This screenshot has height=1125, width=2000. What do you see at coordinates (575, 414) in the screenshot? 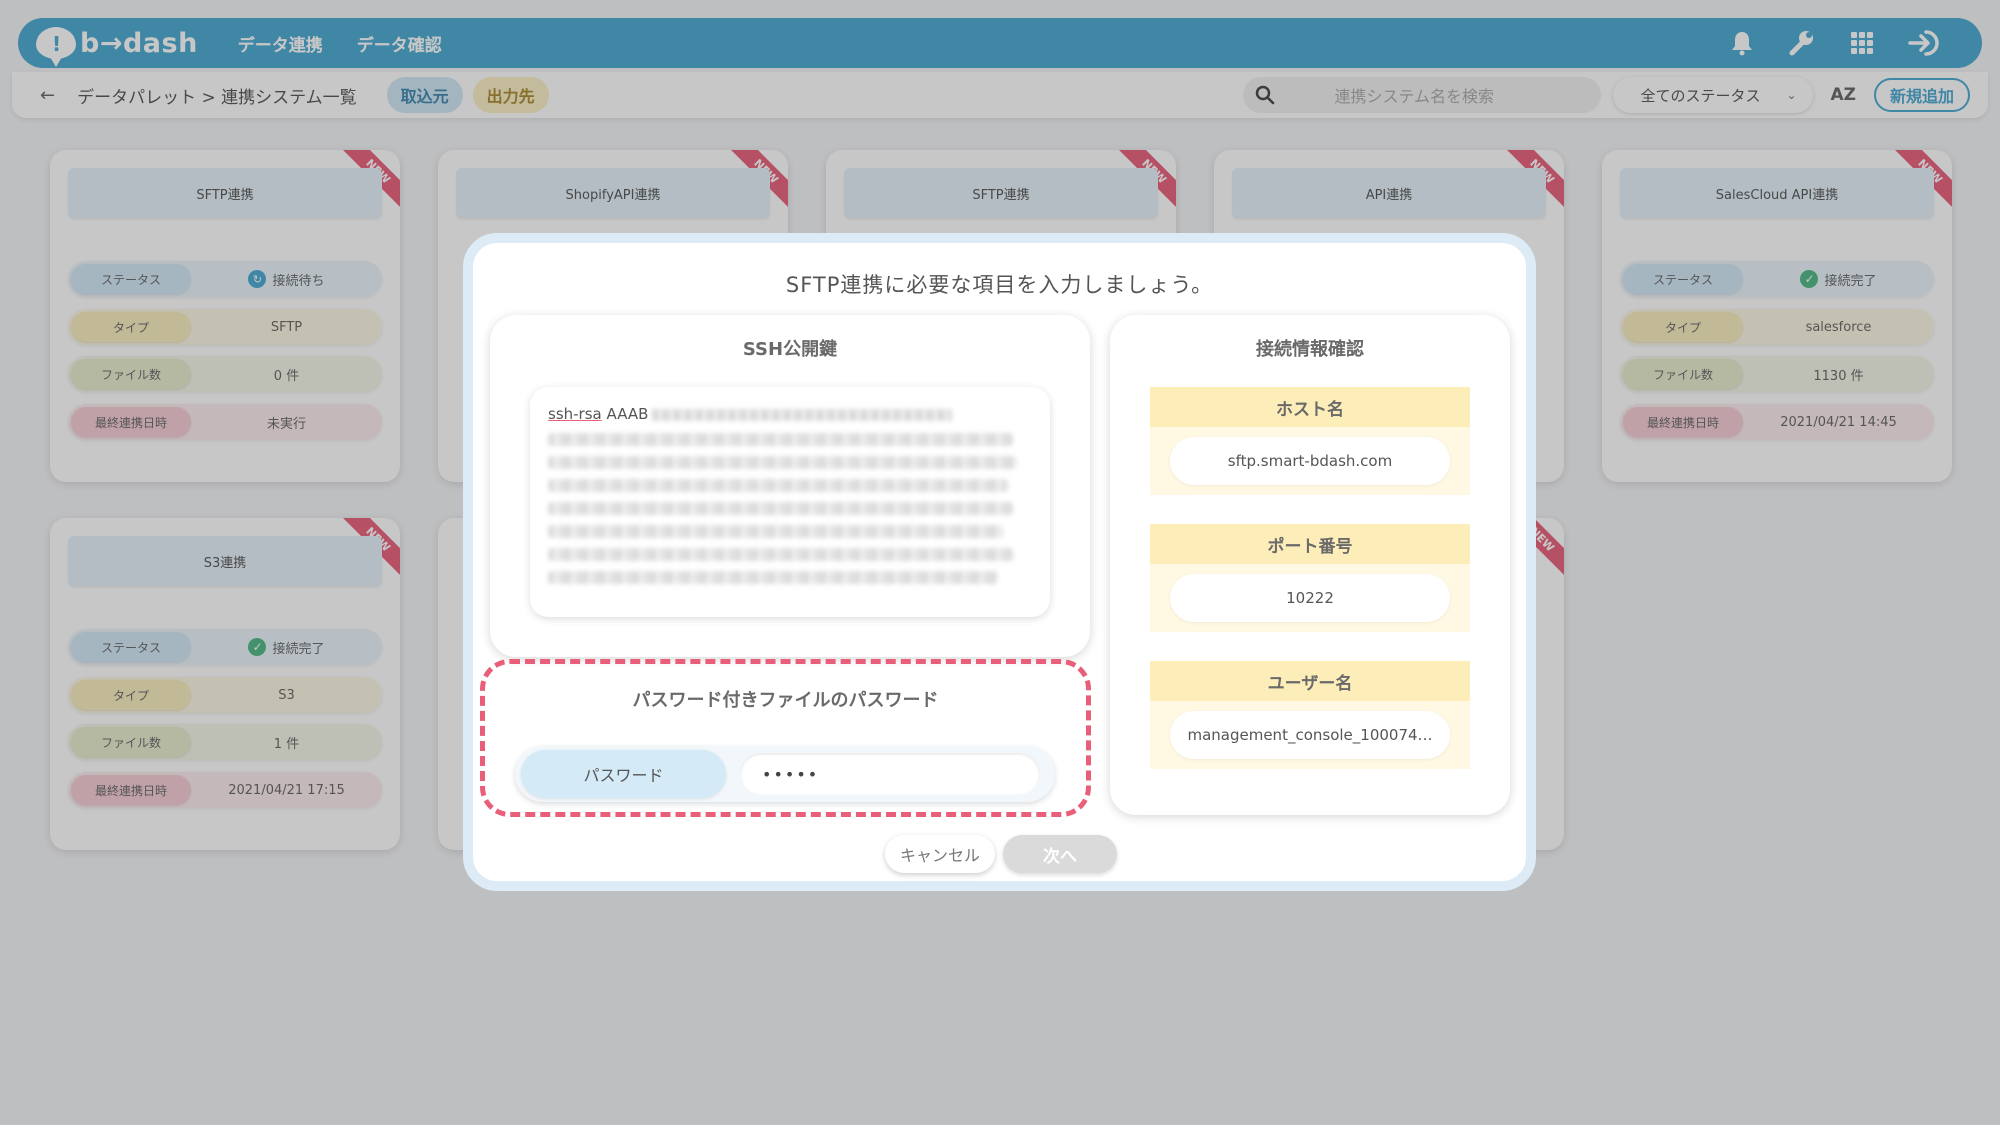
I see `ssh-key-prefix: ssh-rsa` at bounding box center [575, 414].